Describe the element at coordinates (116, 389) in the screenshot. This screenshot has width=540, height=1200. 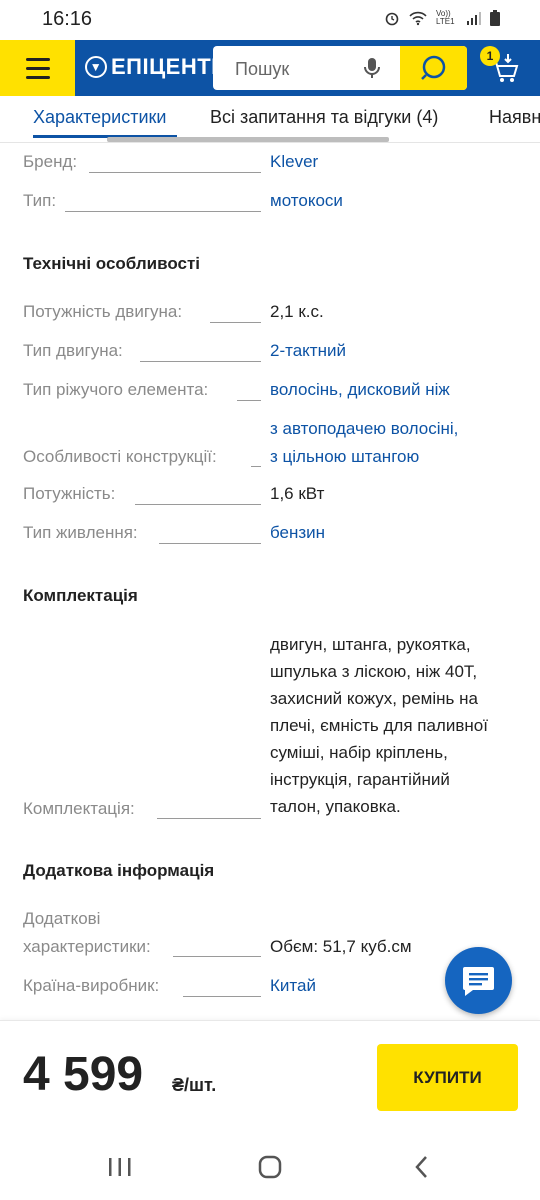
I see `spec-label: Тип ріжучого елемента:` at that location.